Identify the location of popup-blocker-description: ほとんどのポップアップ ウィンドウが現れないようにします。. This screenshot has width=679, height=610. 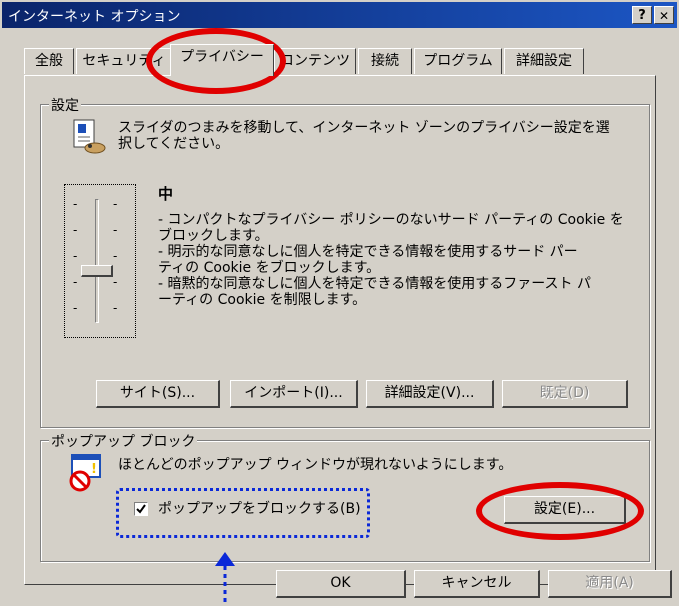
(315, 465).